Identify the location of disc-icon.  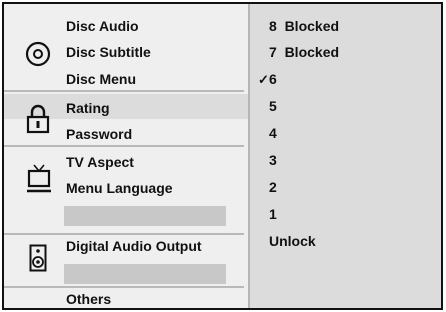
(38, 55).